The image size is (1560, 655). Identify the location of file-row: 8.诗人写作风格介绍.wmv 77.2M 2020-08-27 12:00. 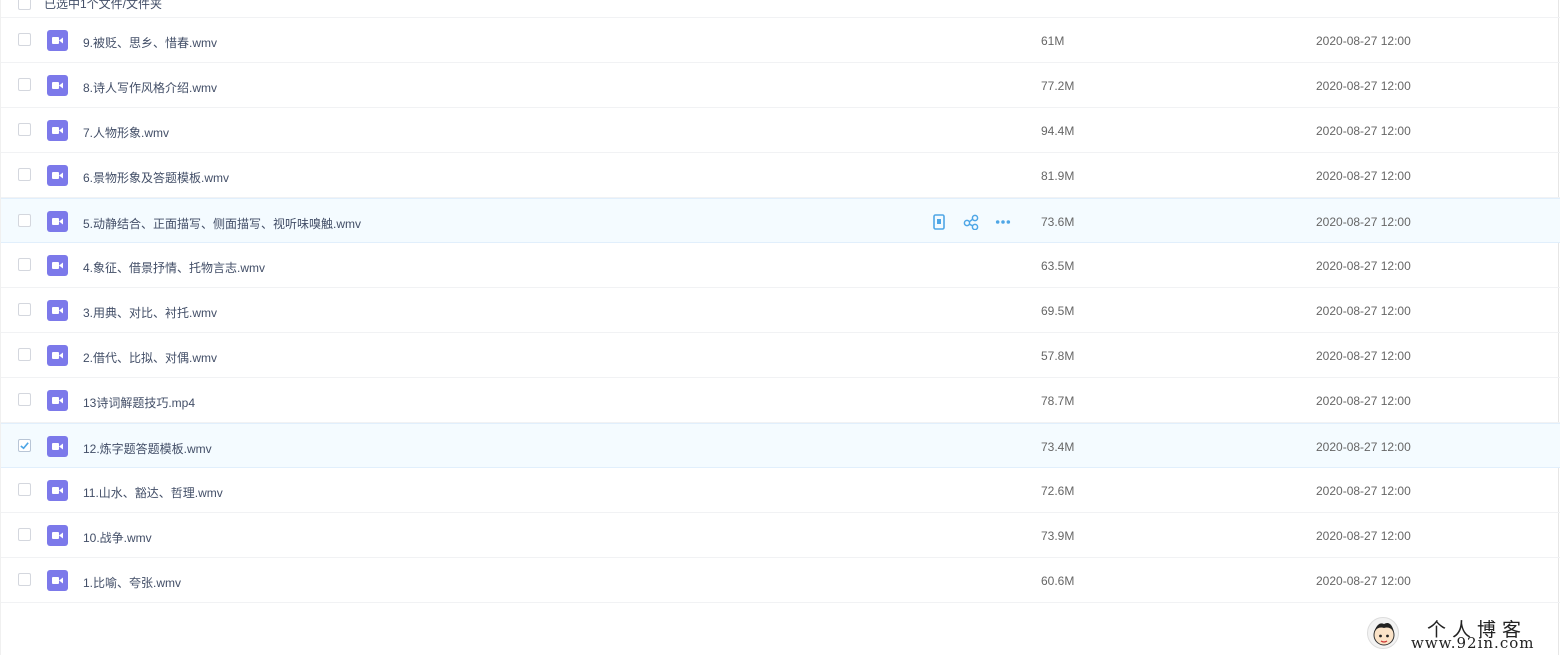
(780, 85).